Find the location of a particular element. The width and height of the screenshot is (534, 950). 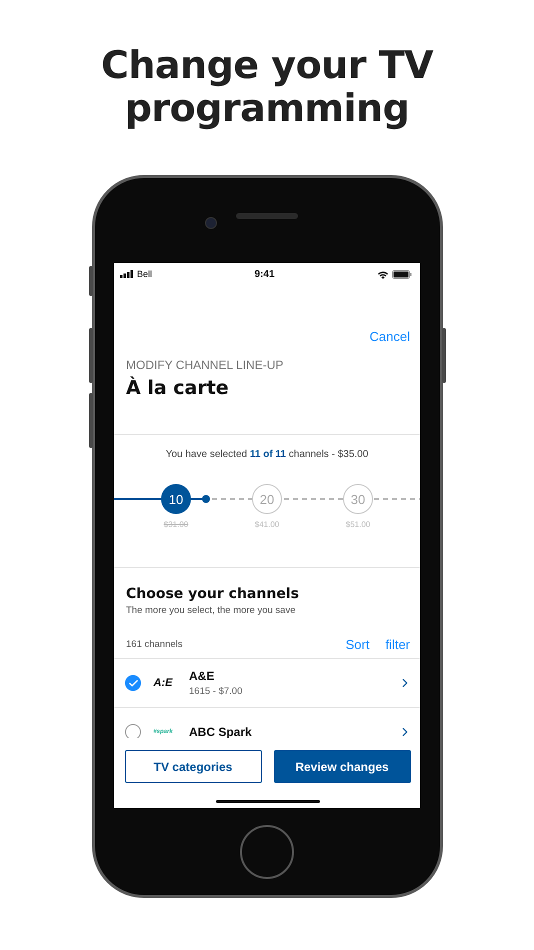

tier-step: 10 is located at coordinates (176, 499).